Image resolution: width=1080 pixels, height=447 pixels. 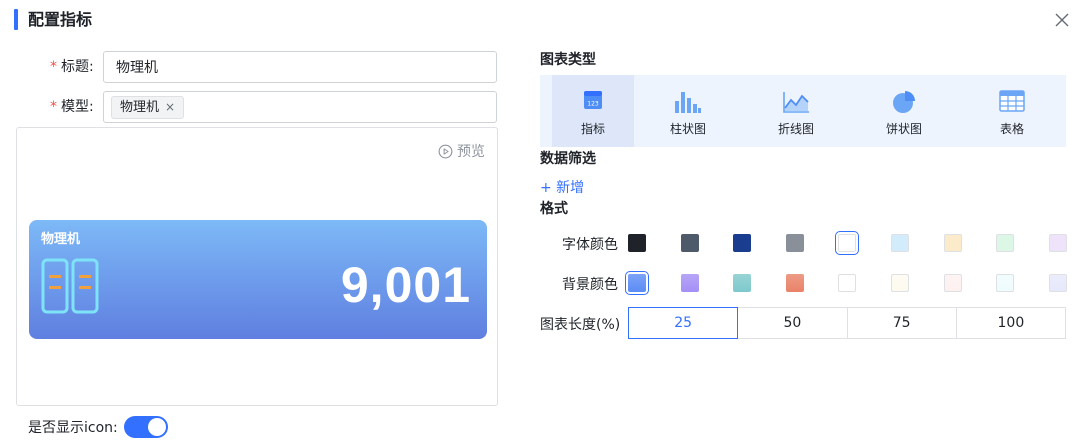 I want to click on bg-color-label: 背景颜色, so click(x=590, y=285).